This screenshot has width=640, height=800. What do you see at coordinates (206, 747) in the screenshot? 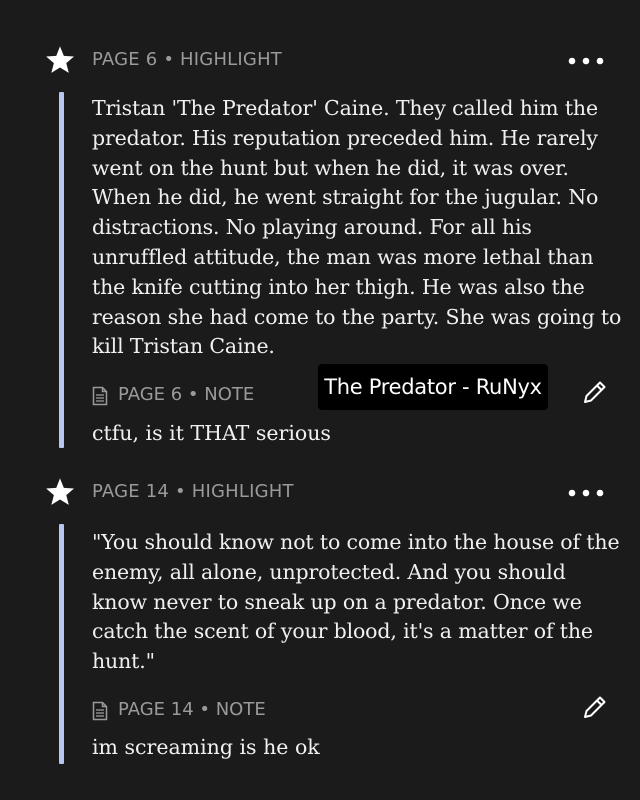
I see `note-text: im screaming is he ok` at bounding box center [206, 747].